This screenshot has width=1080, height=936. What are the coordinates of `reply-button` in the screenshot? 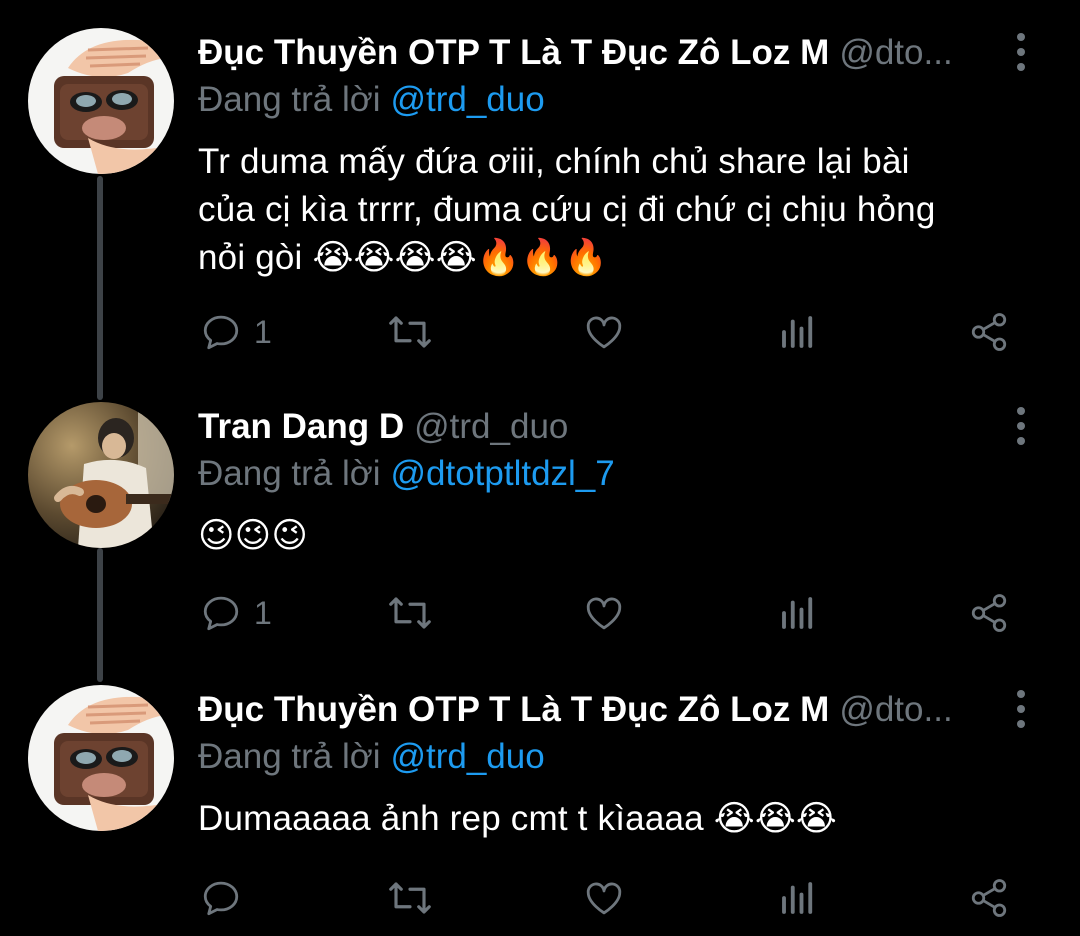 It's located at (227, 898).